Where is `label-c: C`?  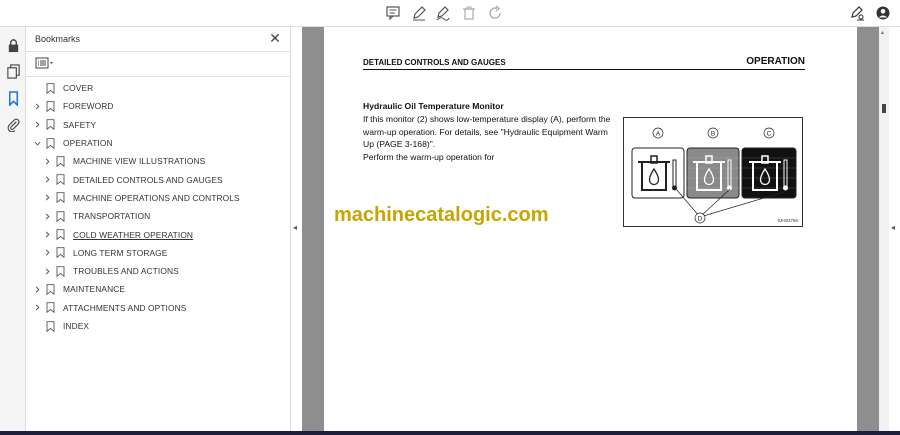 label-c: C is located at coordinates (769, 134).